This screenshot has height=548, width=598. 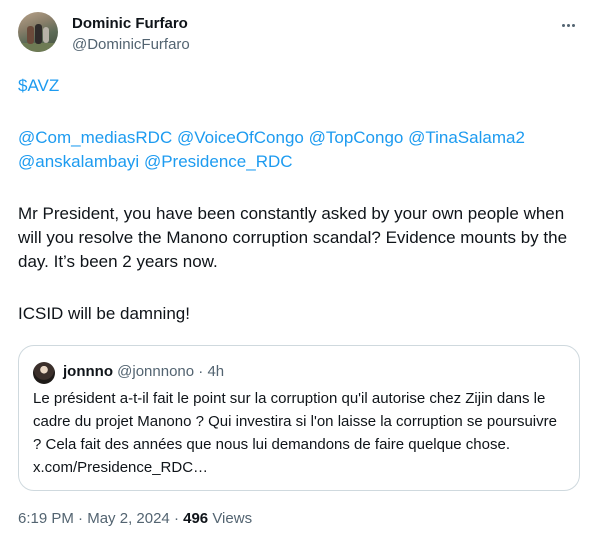 I want to click on mention-link: @Com_mediasRDC, so click(x=95, y=137).